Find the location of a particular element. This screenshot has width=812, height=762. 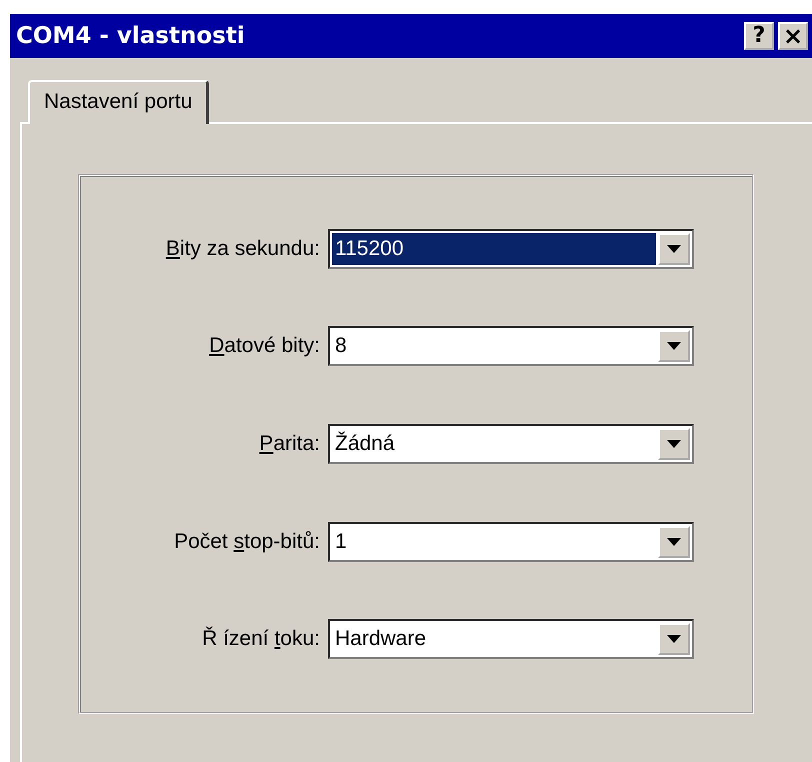

field-label: Datové bity: is located at coordinates (264, 346).